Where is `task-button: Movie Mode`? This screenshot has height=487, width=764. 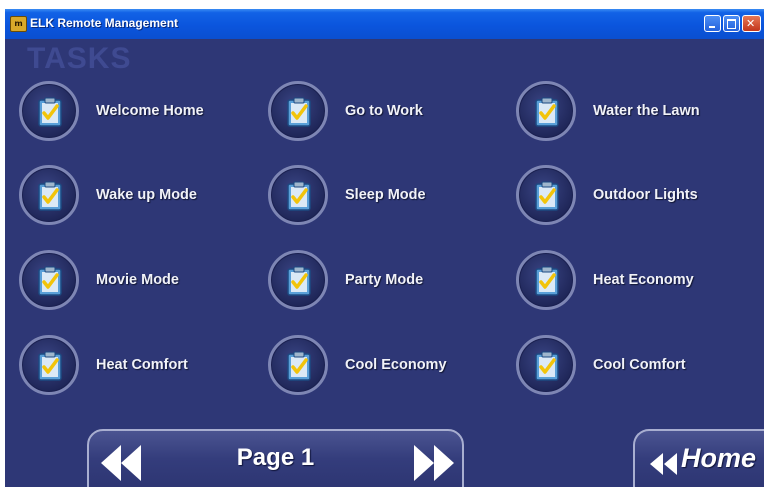
task-button: Movie Mode is located at coordinates (99, 280).